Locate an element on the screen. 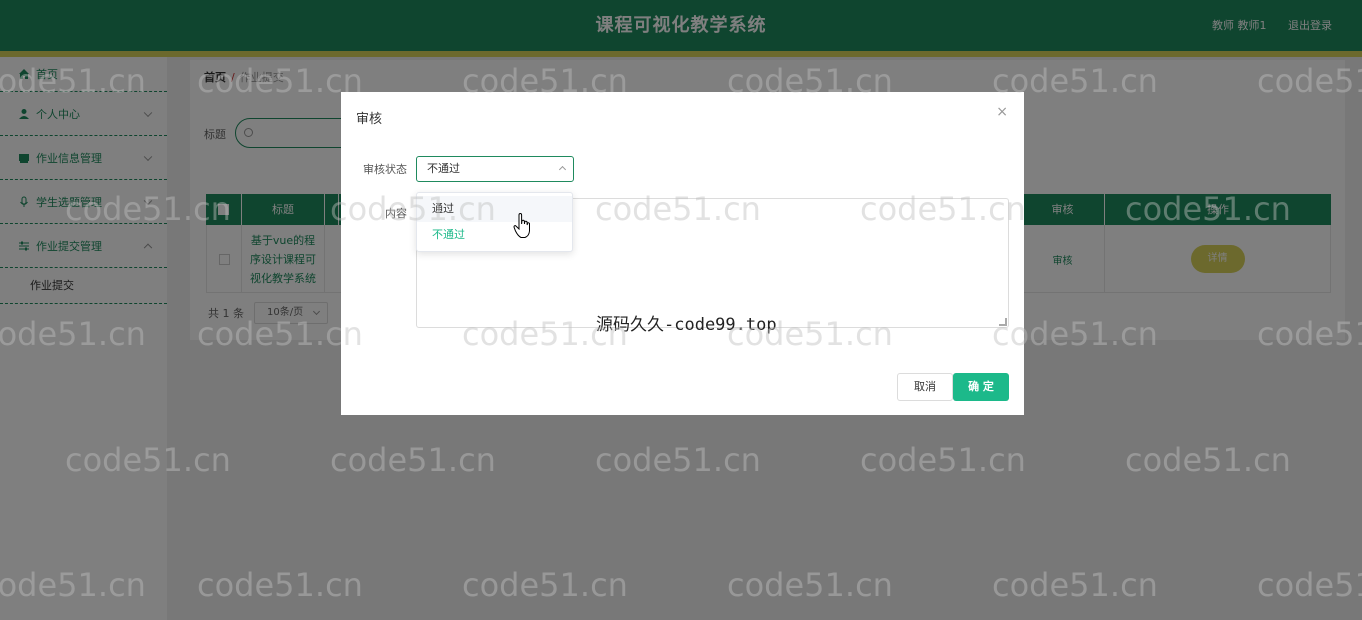 This screenshot has height=620, width=1362. status-select-value: 不通过 is located at coordinates (443, 168).